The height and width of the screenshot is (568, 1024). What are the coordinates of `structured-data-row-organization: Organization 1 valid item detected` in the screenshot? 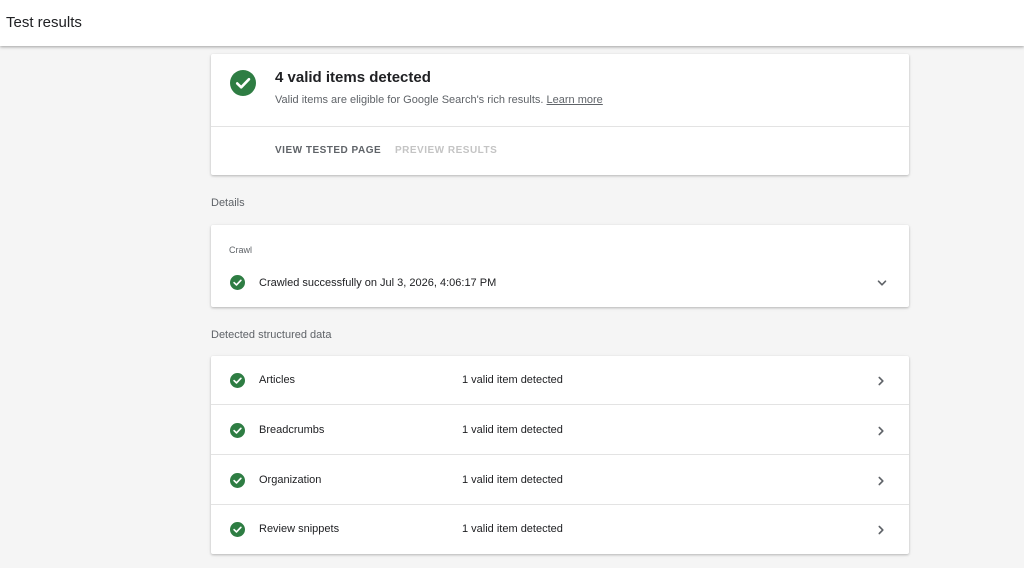 It's located at (560, 480).